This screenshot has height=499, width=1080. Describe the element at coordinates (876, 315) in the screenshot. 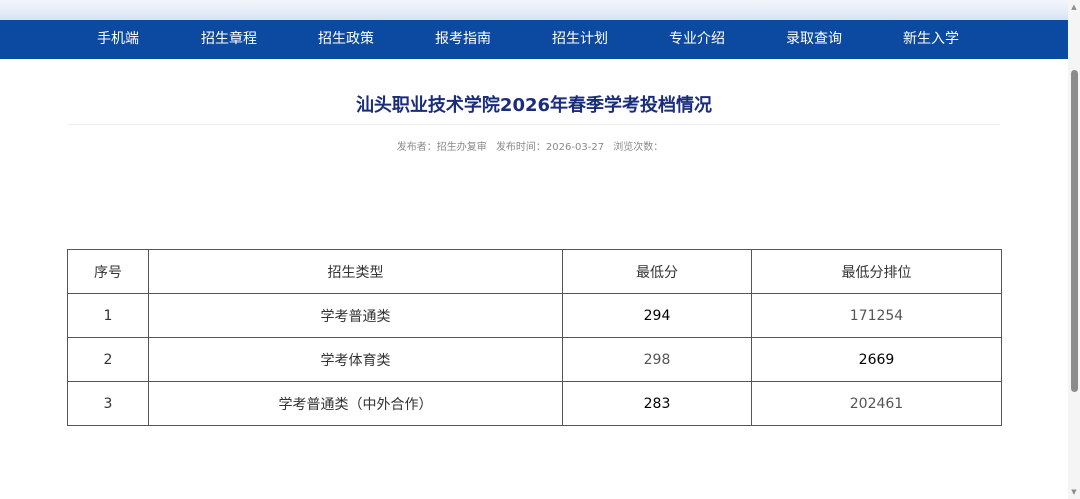

I see `cell-min-score-rank: 171254` at that location.